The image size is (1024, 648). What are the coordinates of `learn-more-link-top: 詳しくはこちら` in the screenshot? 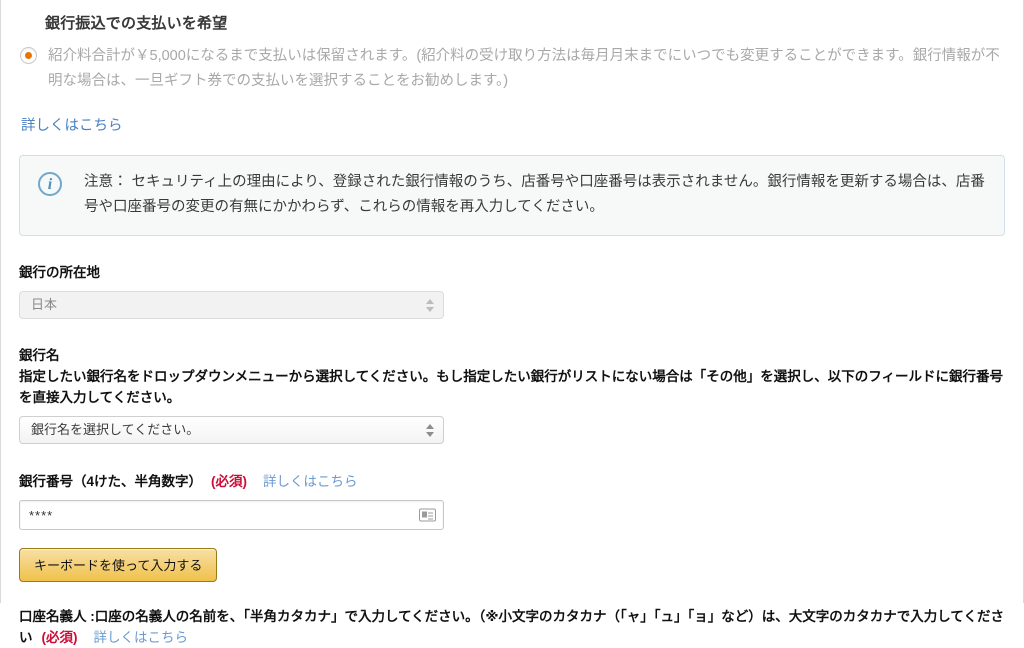 It's located at (515, 124).